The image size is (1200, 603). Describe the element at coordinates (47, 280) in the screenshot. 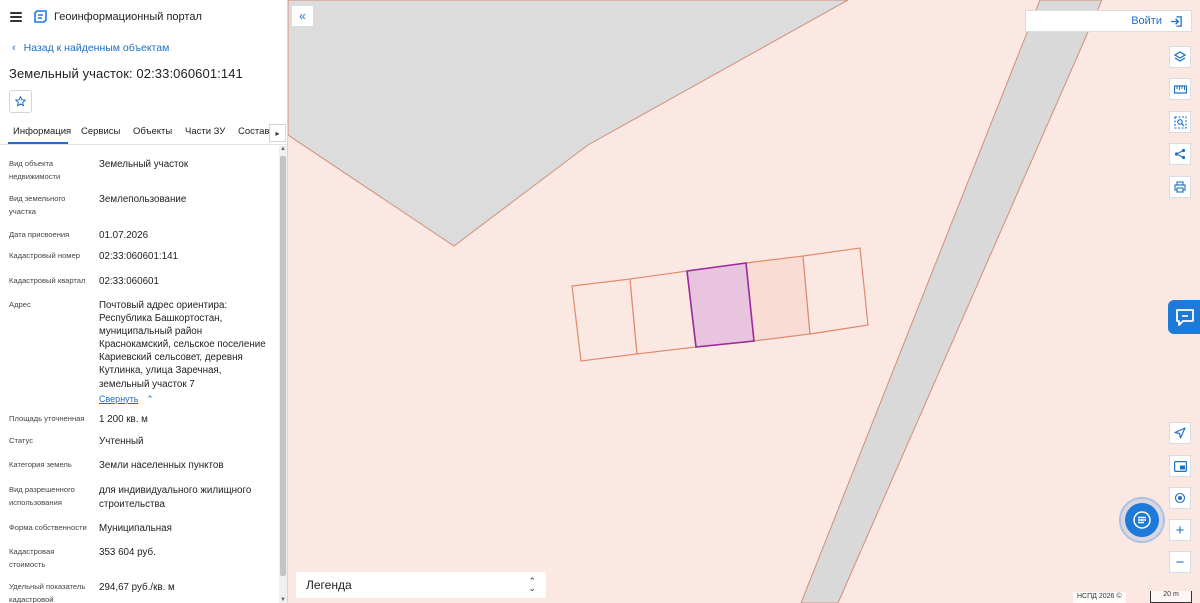

I see `property-label: Кадастровый квартал` at that location.